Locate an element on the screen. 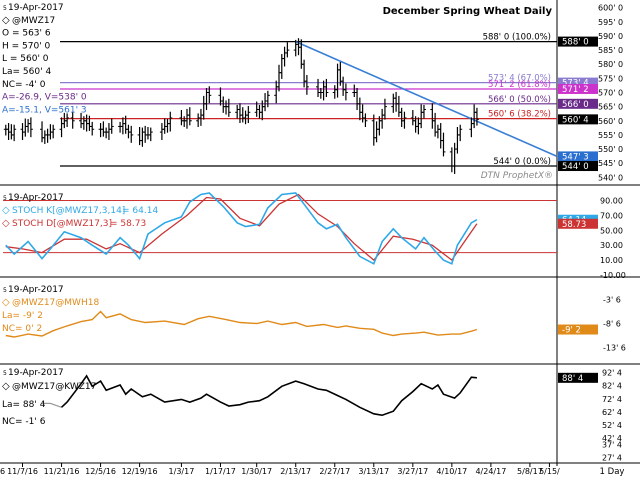 This screenshot has height=480, width=640. x-tick-label: 1/30/17 is located at coordinates (256, 471).